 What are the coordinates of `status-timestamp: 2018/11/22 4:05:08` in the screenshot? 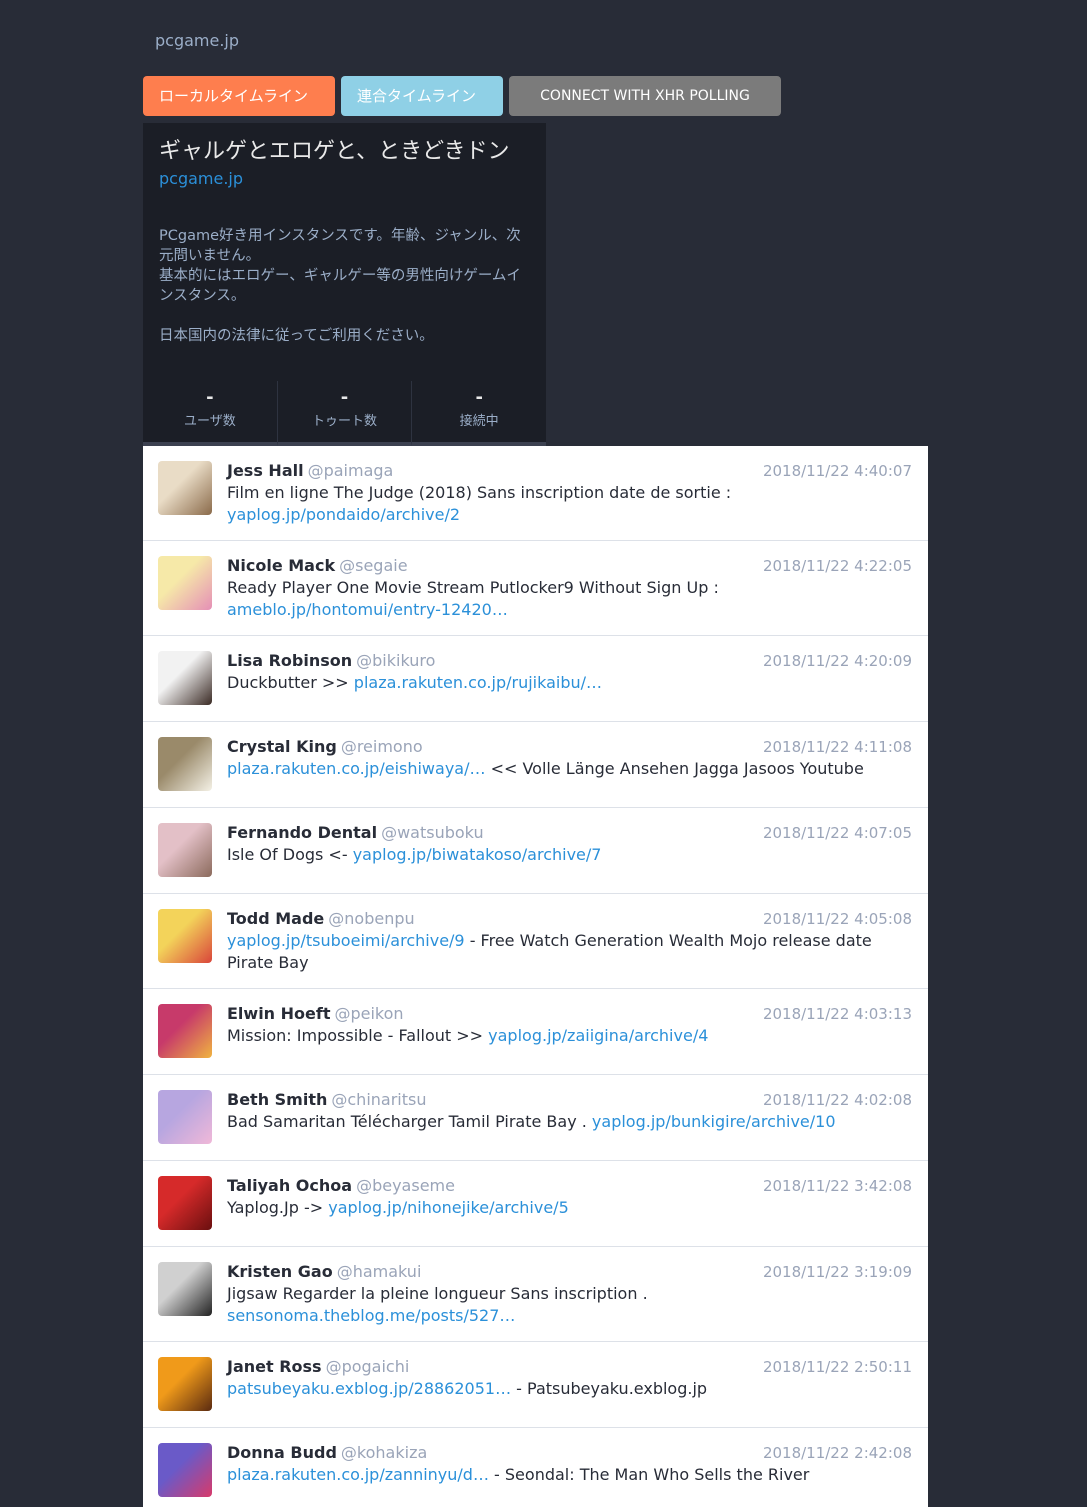 It's located at (837, 919).